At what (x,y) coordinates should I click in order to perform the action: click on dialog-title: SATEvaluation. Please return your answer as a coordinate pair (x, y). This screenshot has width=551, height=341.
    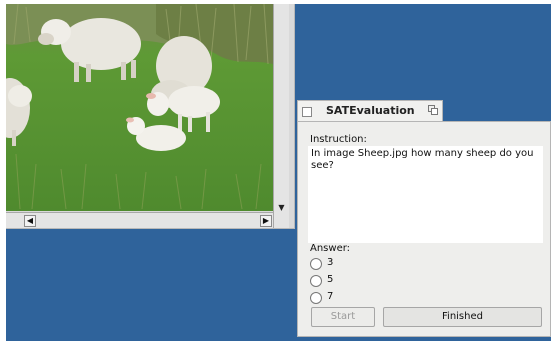
    Looking at the image, I should click on (370, 110).